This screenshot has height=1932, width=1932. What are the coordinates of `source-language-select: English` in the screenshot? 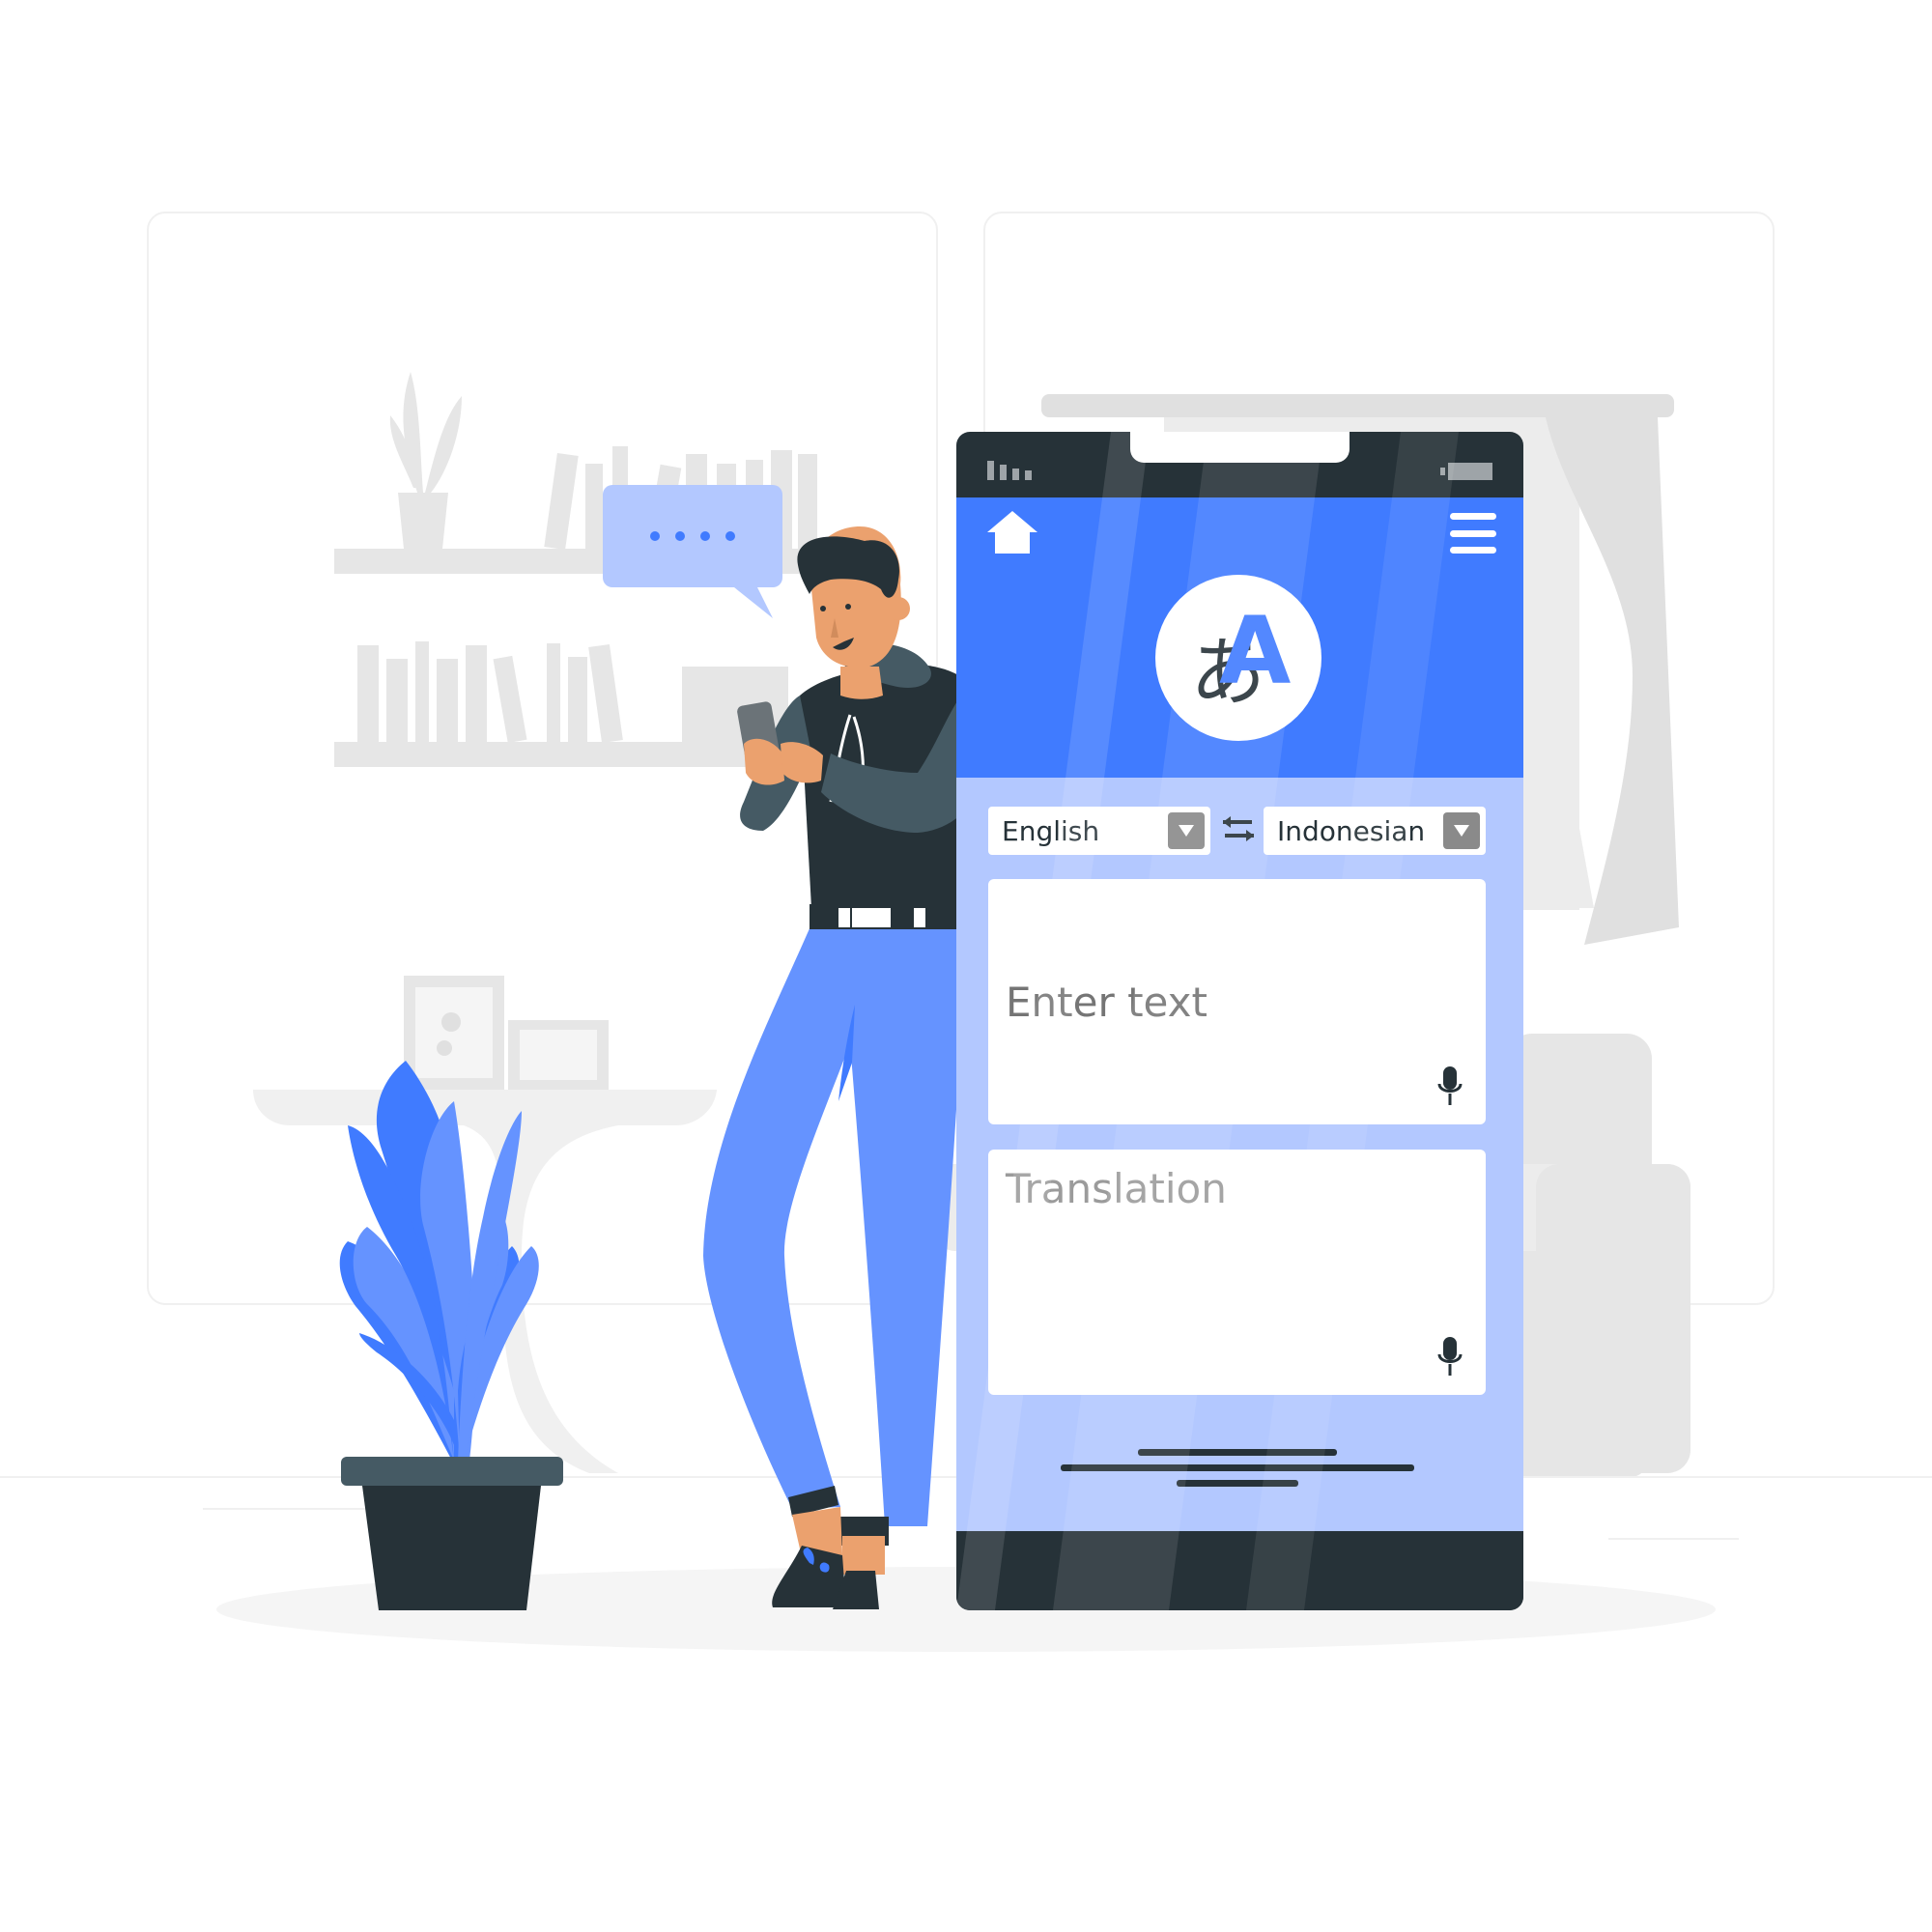 It's located at (1099, 831).